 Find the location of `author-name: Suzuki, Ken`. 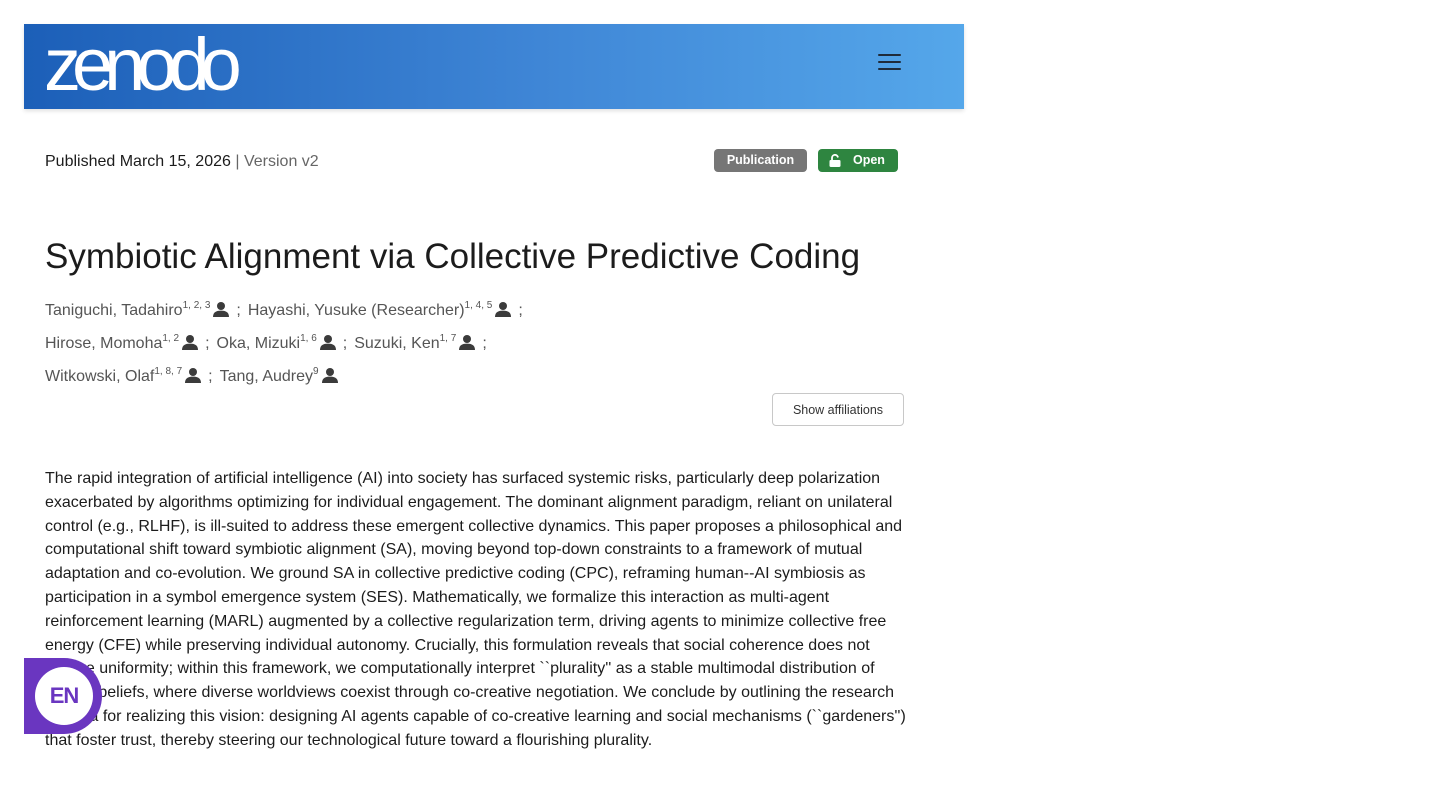

author-name: Suzuki, Ken is located at coordinates (396, 343).